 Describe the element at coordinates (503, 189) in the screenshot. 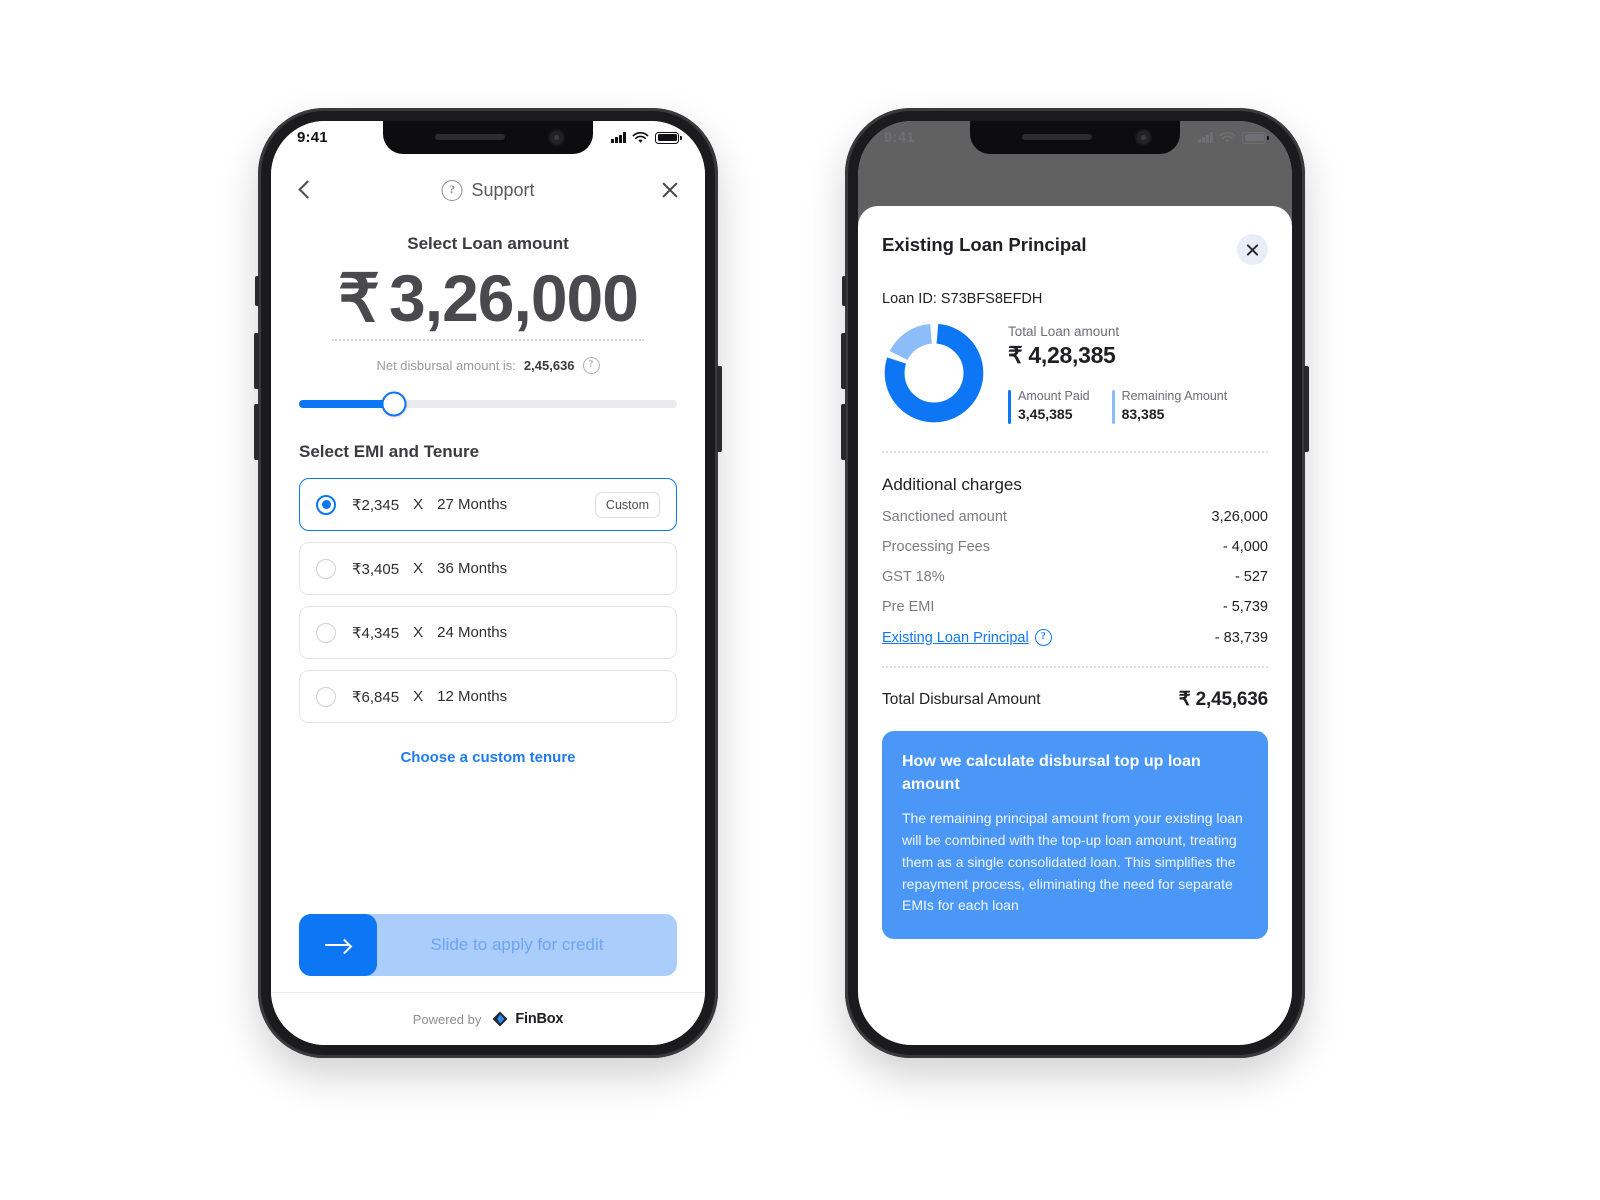

I see `support-label: Support` at that location.